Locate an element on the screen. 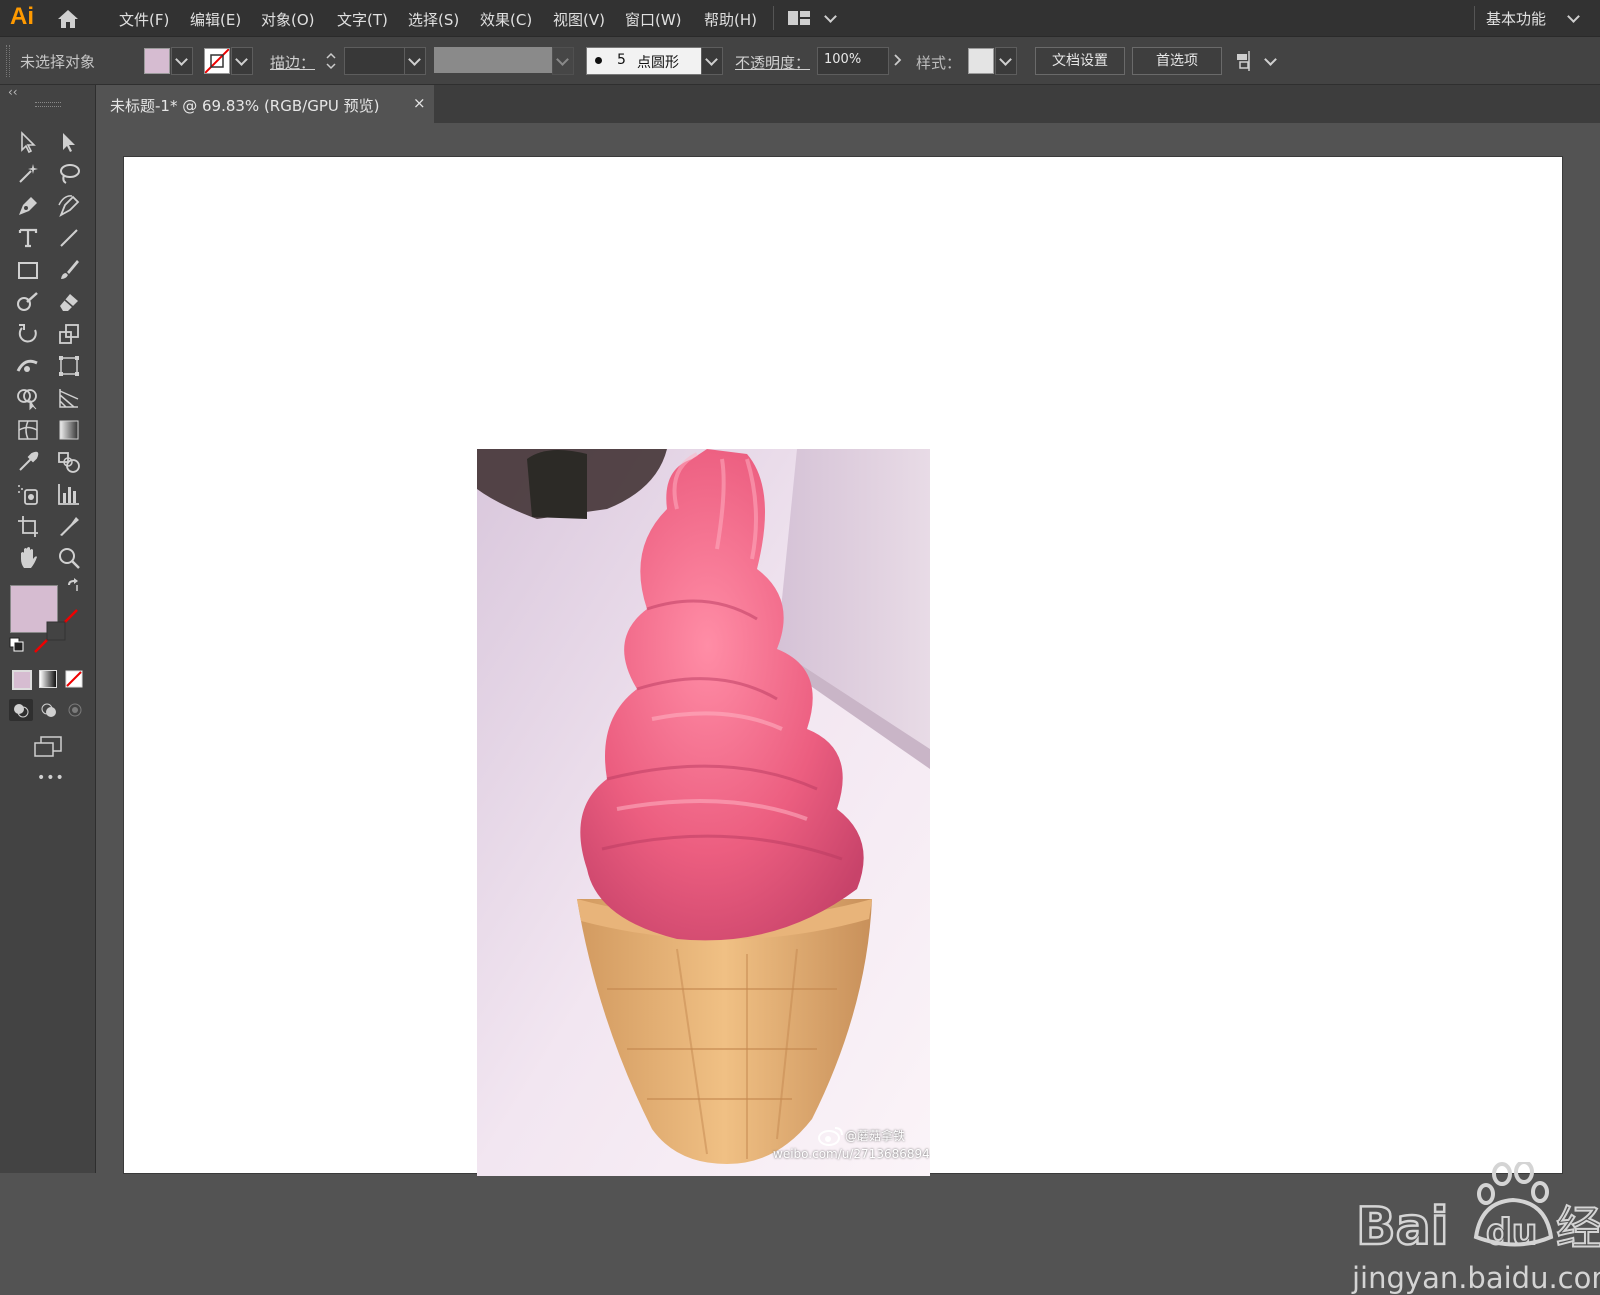 Image resolution: width=1600 pixels, height=1295 pixels. document-tab-strip: 未标题-1* @ 69.83% (RGB/GPU 预览) × is located at coordinates (848, 104).